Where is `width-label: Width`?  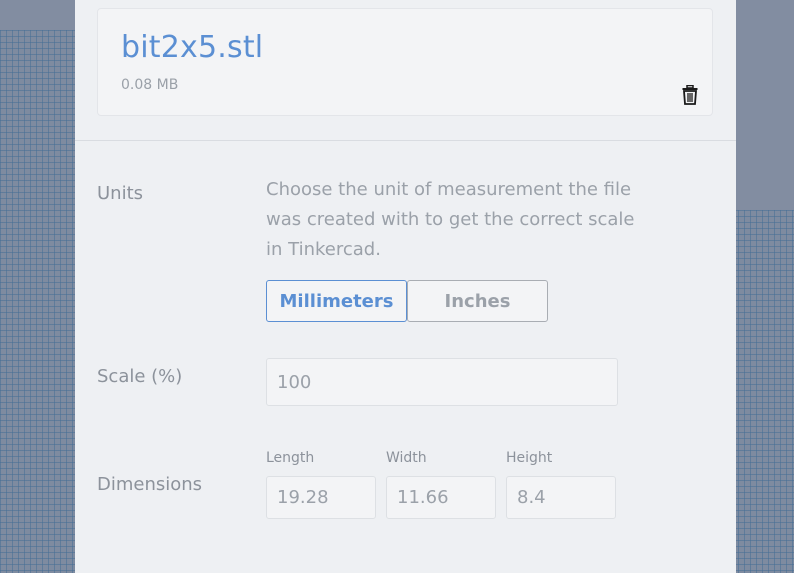
width-label: Width is located at coordinates (406, 458).